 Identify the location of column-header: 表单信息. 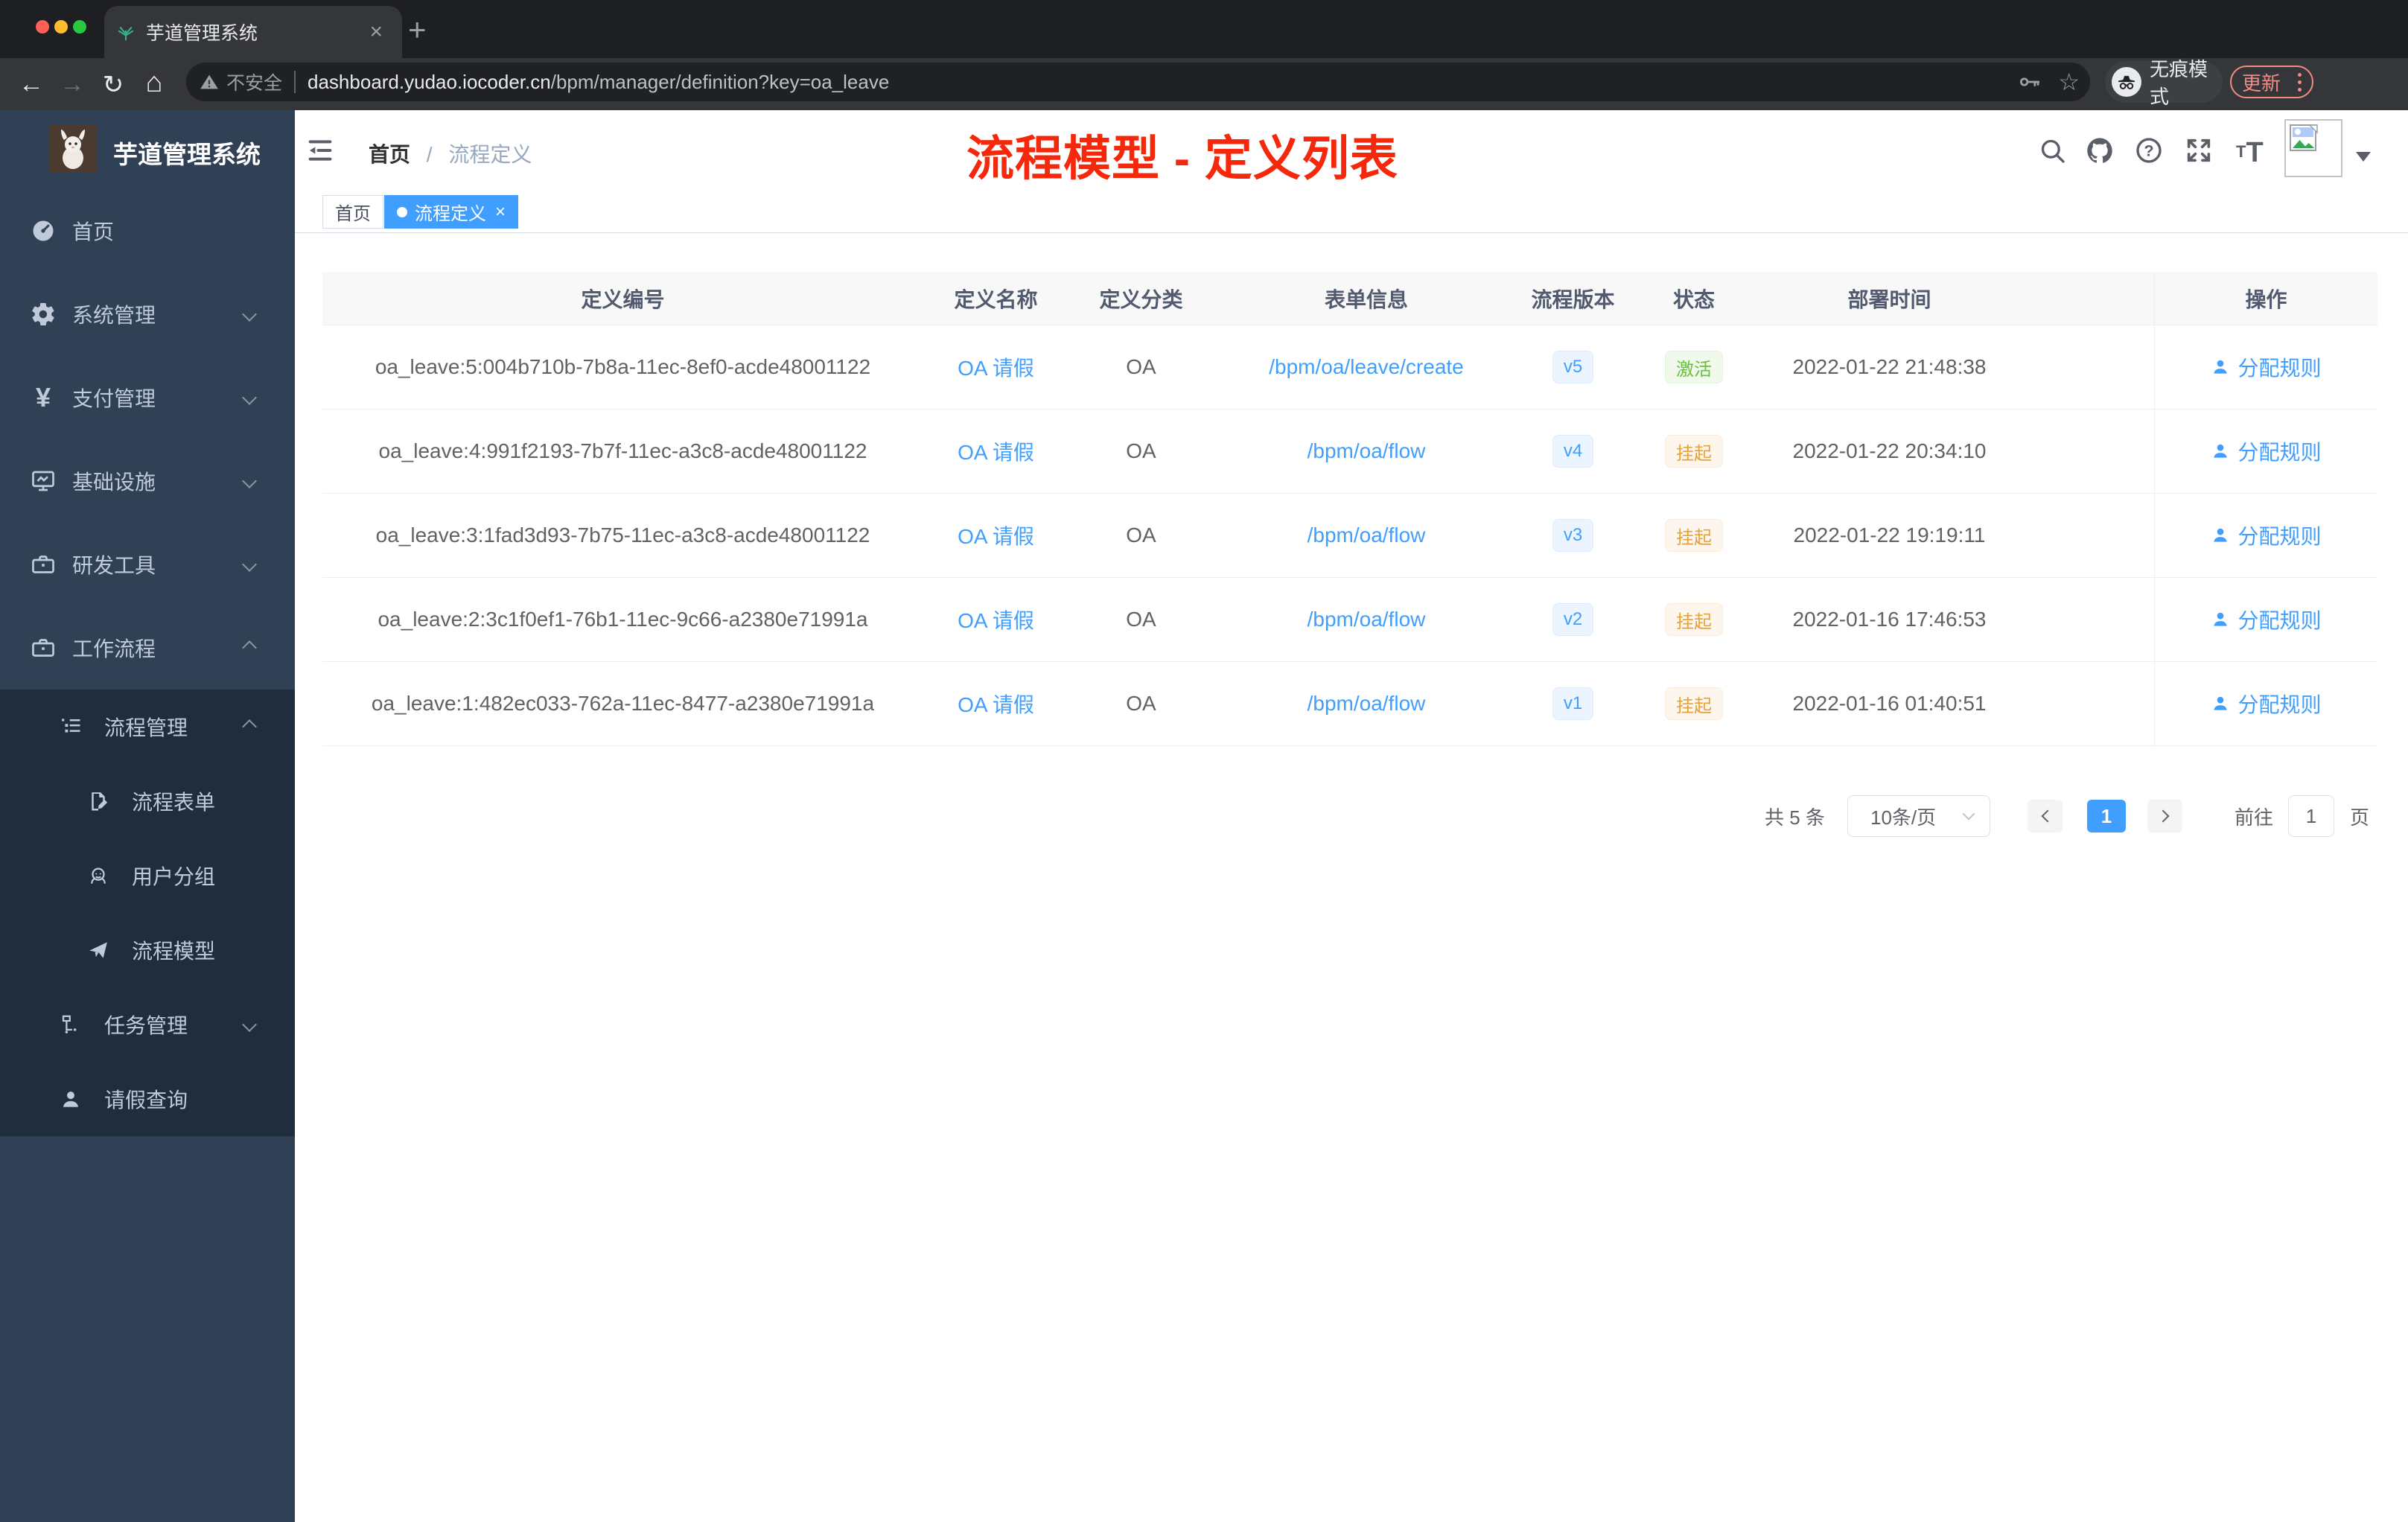
(1366, 299).